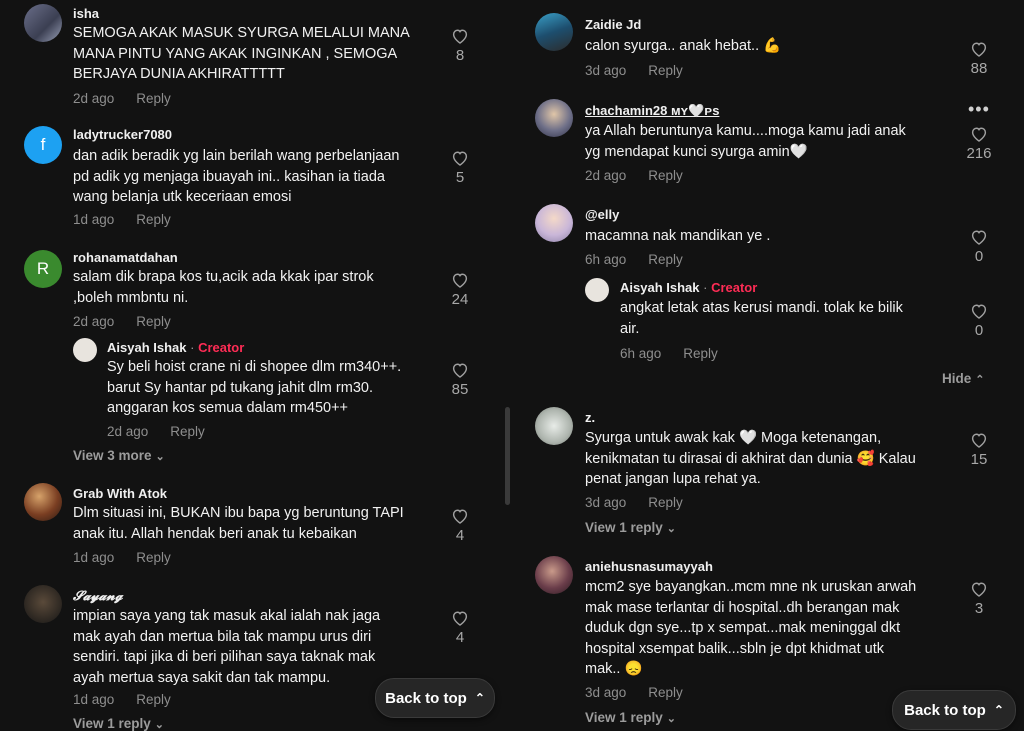  Describe the element at coordinates (43, 269) in the screenshot. I see `avatar: R` at that location.